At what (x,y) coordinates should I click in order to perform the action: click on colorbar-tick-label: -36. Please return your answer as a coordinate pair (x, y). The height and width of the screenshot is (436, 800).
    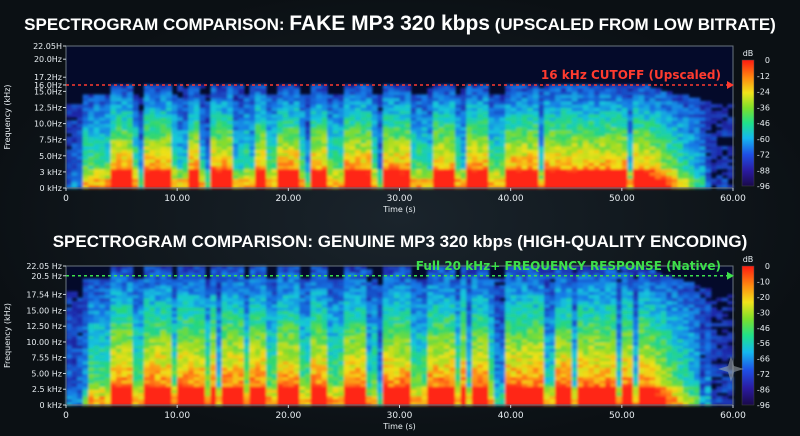
    Looking at the image, I should click on (763, 107).